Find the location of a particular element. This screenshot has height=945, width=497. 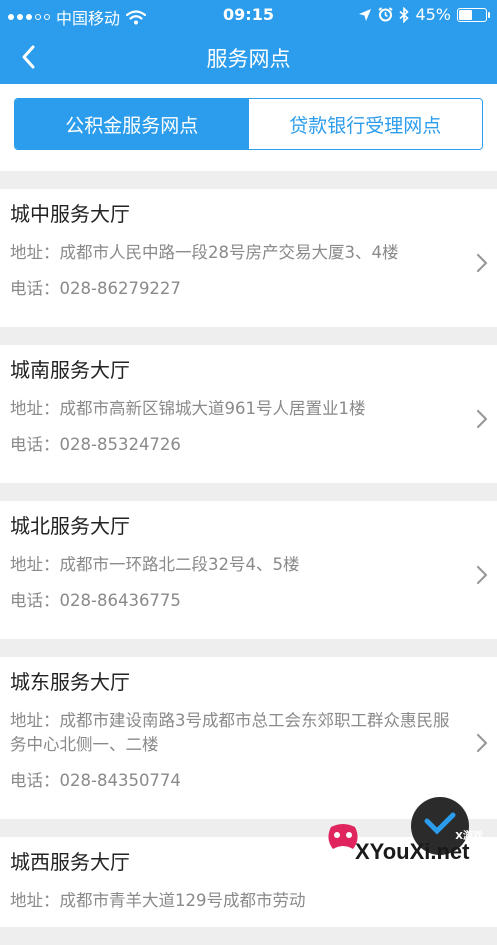

outlet-address: 地址：成都市青羊大道129号成都市劳动 is located at coordinates (158, 900).